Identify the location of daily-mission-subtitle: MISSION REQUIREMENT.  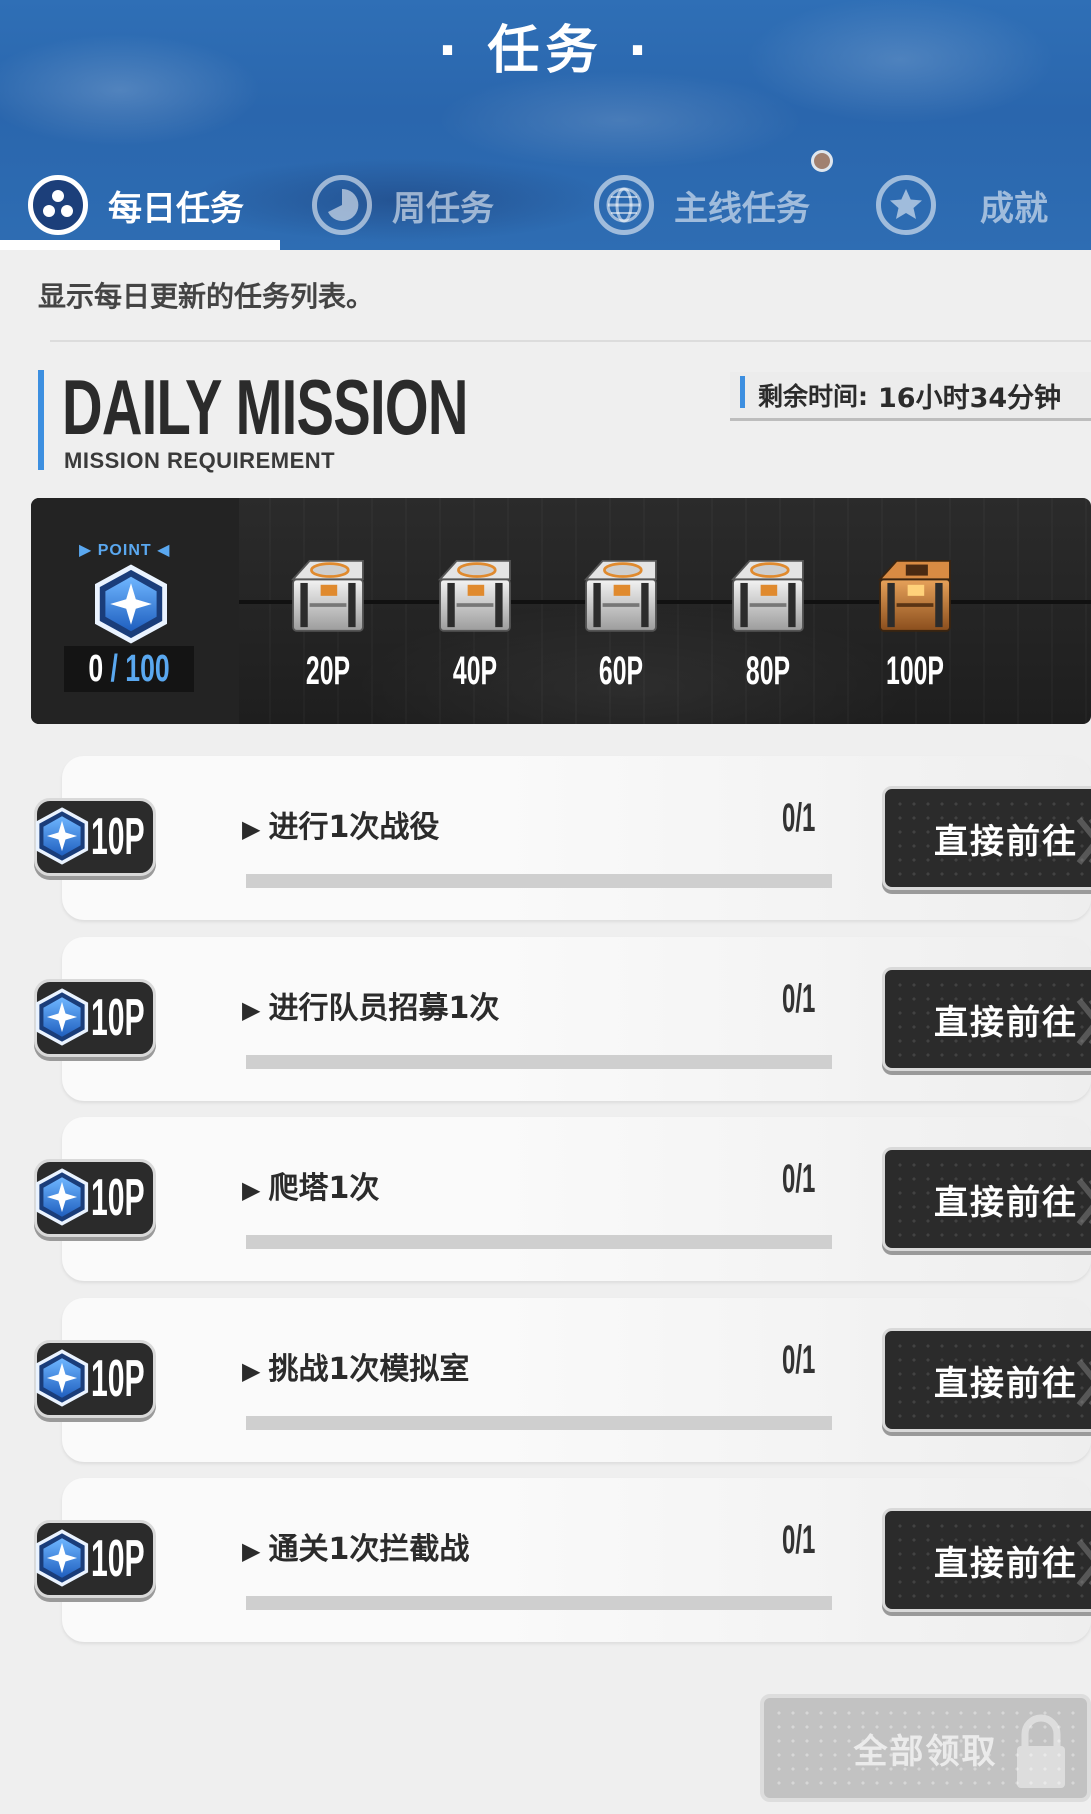
(200, 460).